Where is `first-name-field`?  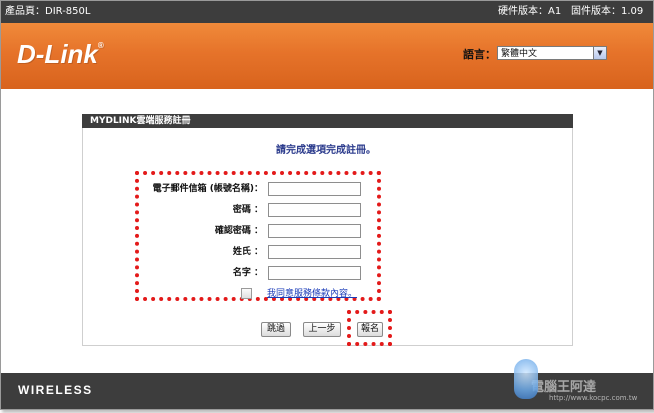
first-name-field is located at coordinates (314, 273).